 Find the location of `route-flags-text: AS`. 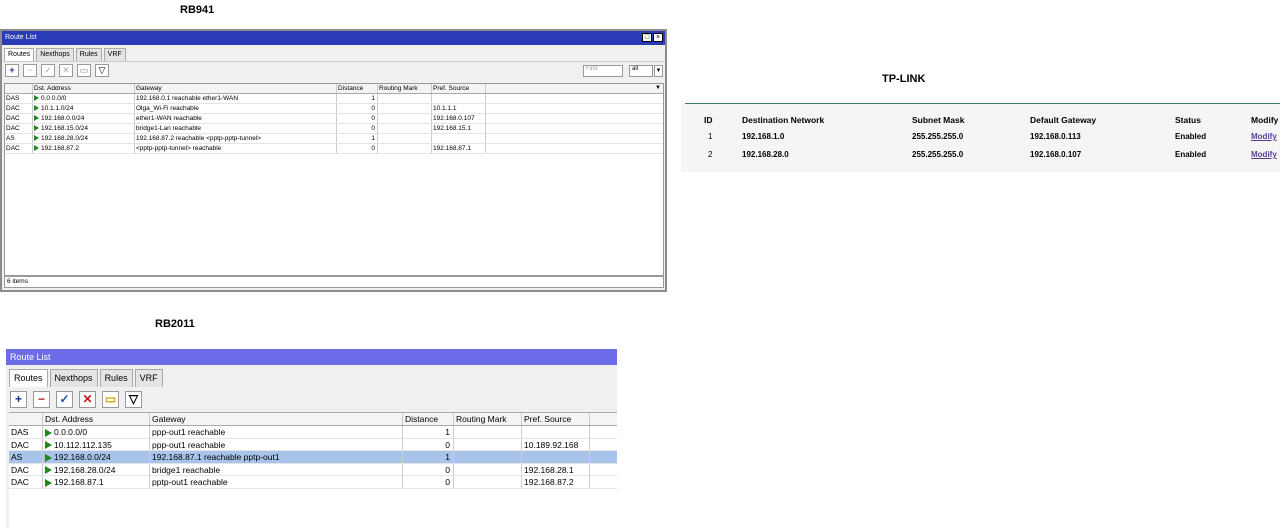

route-flags-text: AS is located at coordinates (17, 457).